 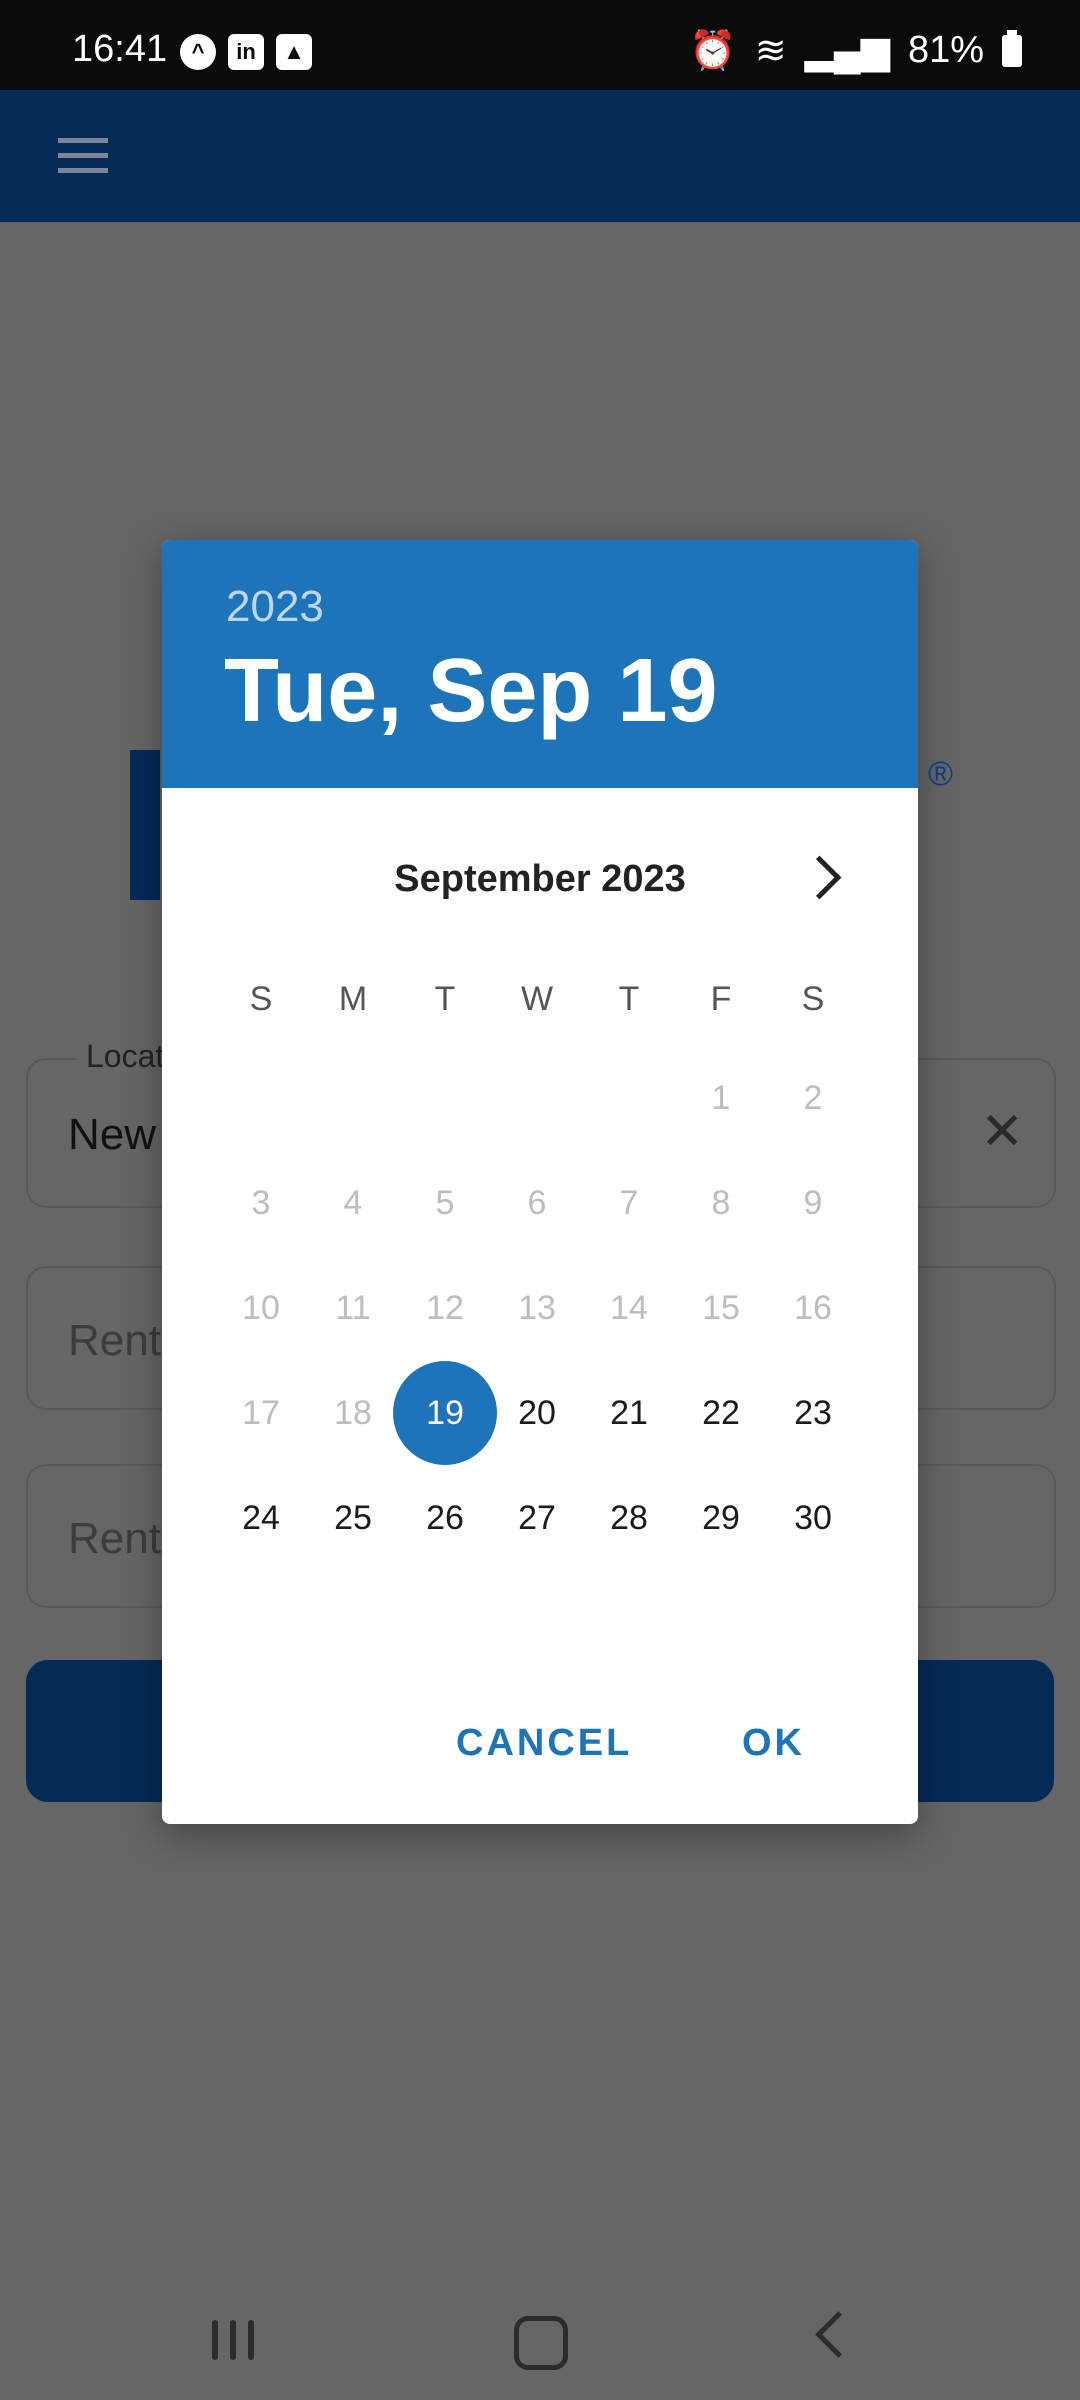 What do you see at coordinates (770, 51) in the screenshot?
I see `wifi-icon: ≋` at bounding box center [770, 51].